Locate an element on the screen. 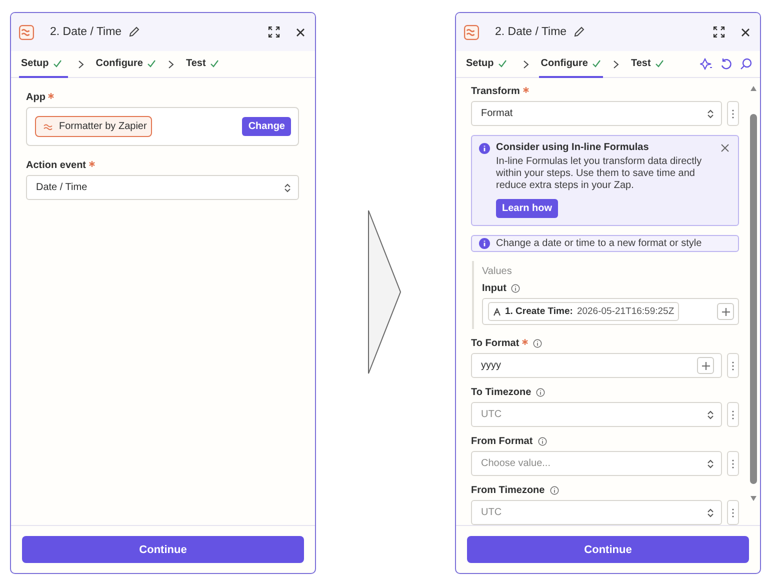 This screenshot has height=579, width=765. select-field: Date / Time is located at coordinates (162, 187).